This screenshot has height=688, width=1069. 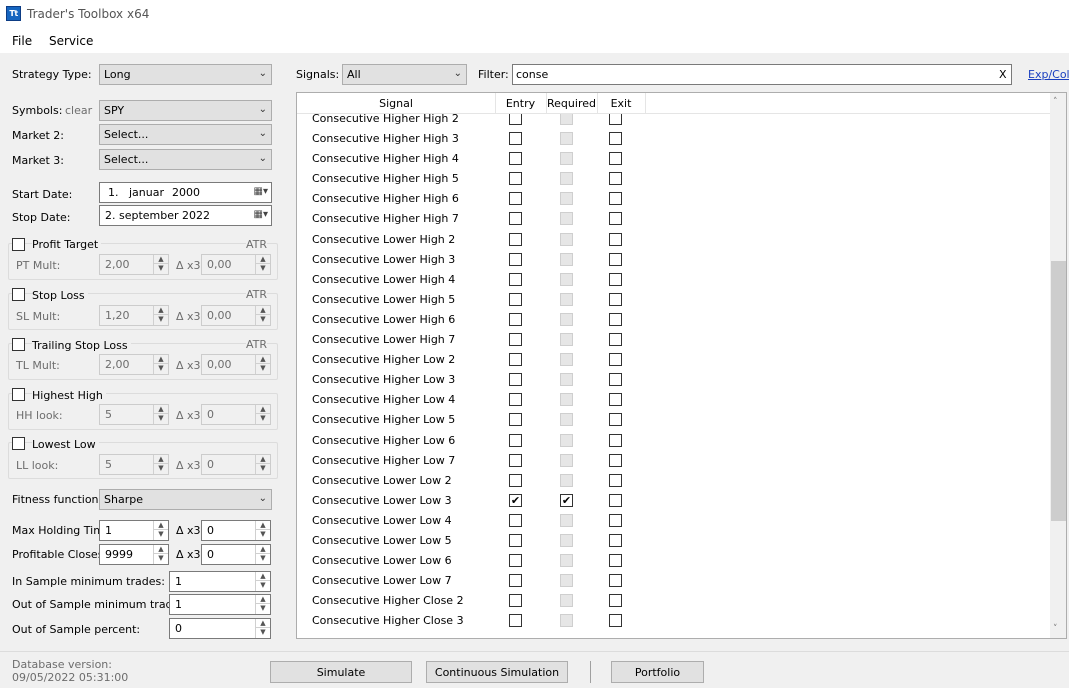 What do you see at coordinates (134, 364) in the screenshot?
I see `tl-mult-spinner: 2,00 ▲ ▼` at bounding box center [134, 364].